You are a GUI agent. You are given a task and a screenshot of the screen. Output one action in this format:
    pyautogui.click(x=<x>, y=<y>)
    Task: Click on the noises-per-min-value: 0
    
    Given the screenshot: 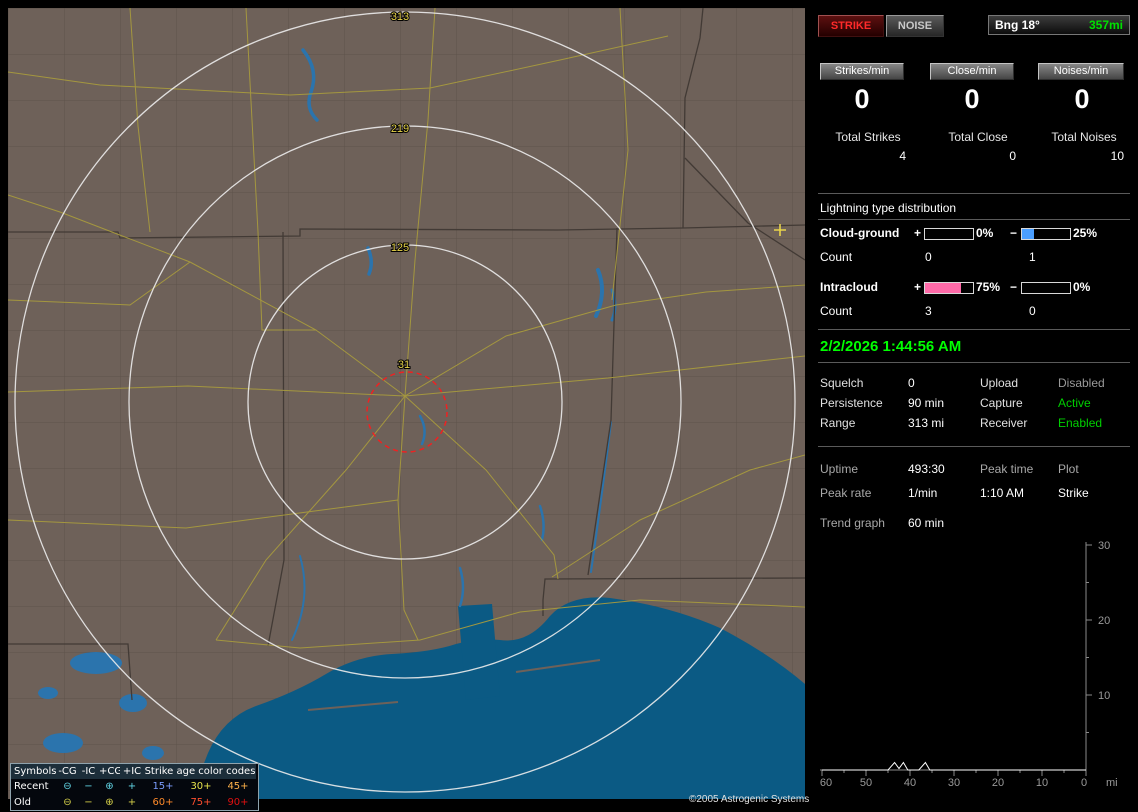 What is the action you would take?
    pyautogui.click(x=1082, y=99)
    